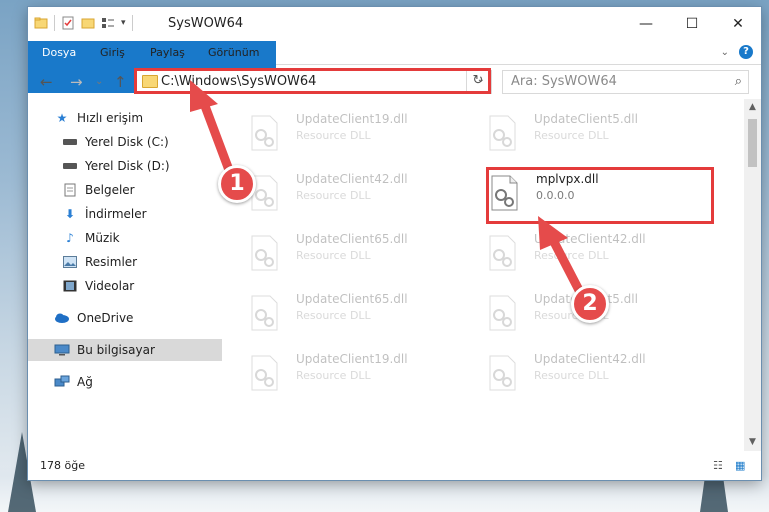 Image resolution: width=769 pixels, height=512 pixels. What do you see at coordinates (590, 304) in the screenshot?
I see `step-badge-2: 2` at bounding box center [590, 304].